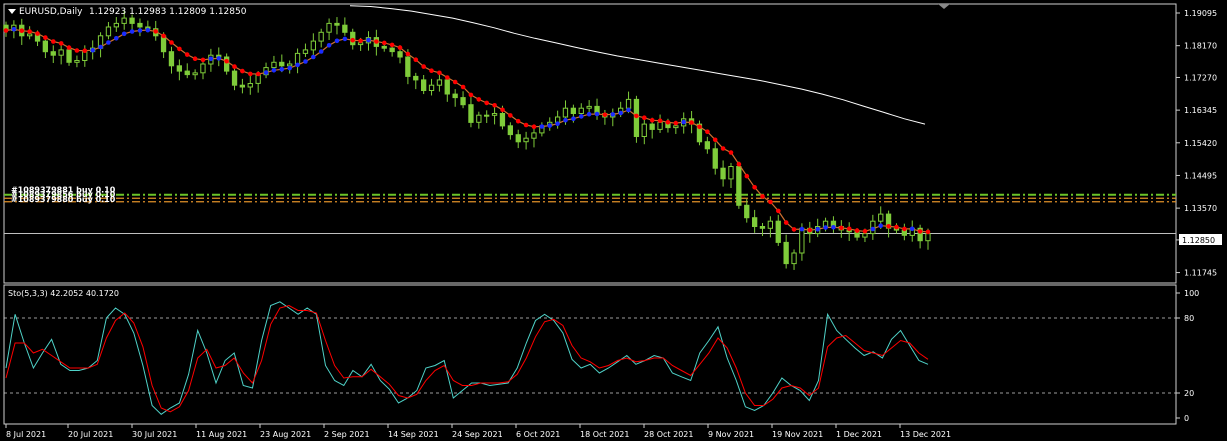 This screenshot has height=441, width=1227. What do you see at coordinates (51, 12) in the screenshot?
I see `symbol-timeframe: EURUSD,Daily` at bounding box center [51, 12].